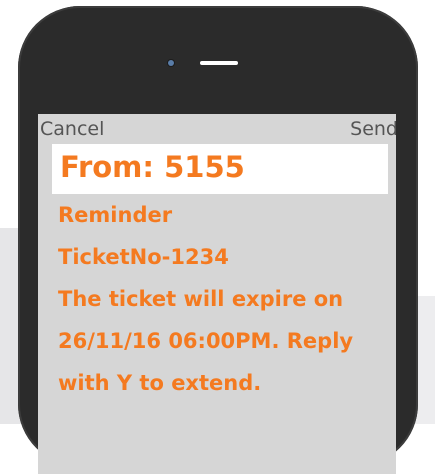  Describe the element at coordinates (115, 215) in the screenshot. I see `message-line: Reminder` at that location.